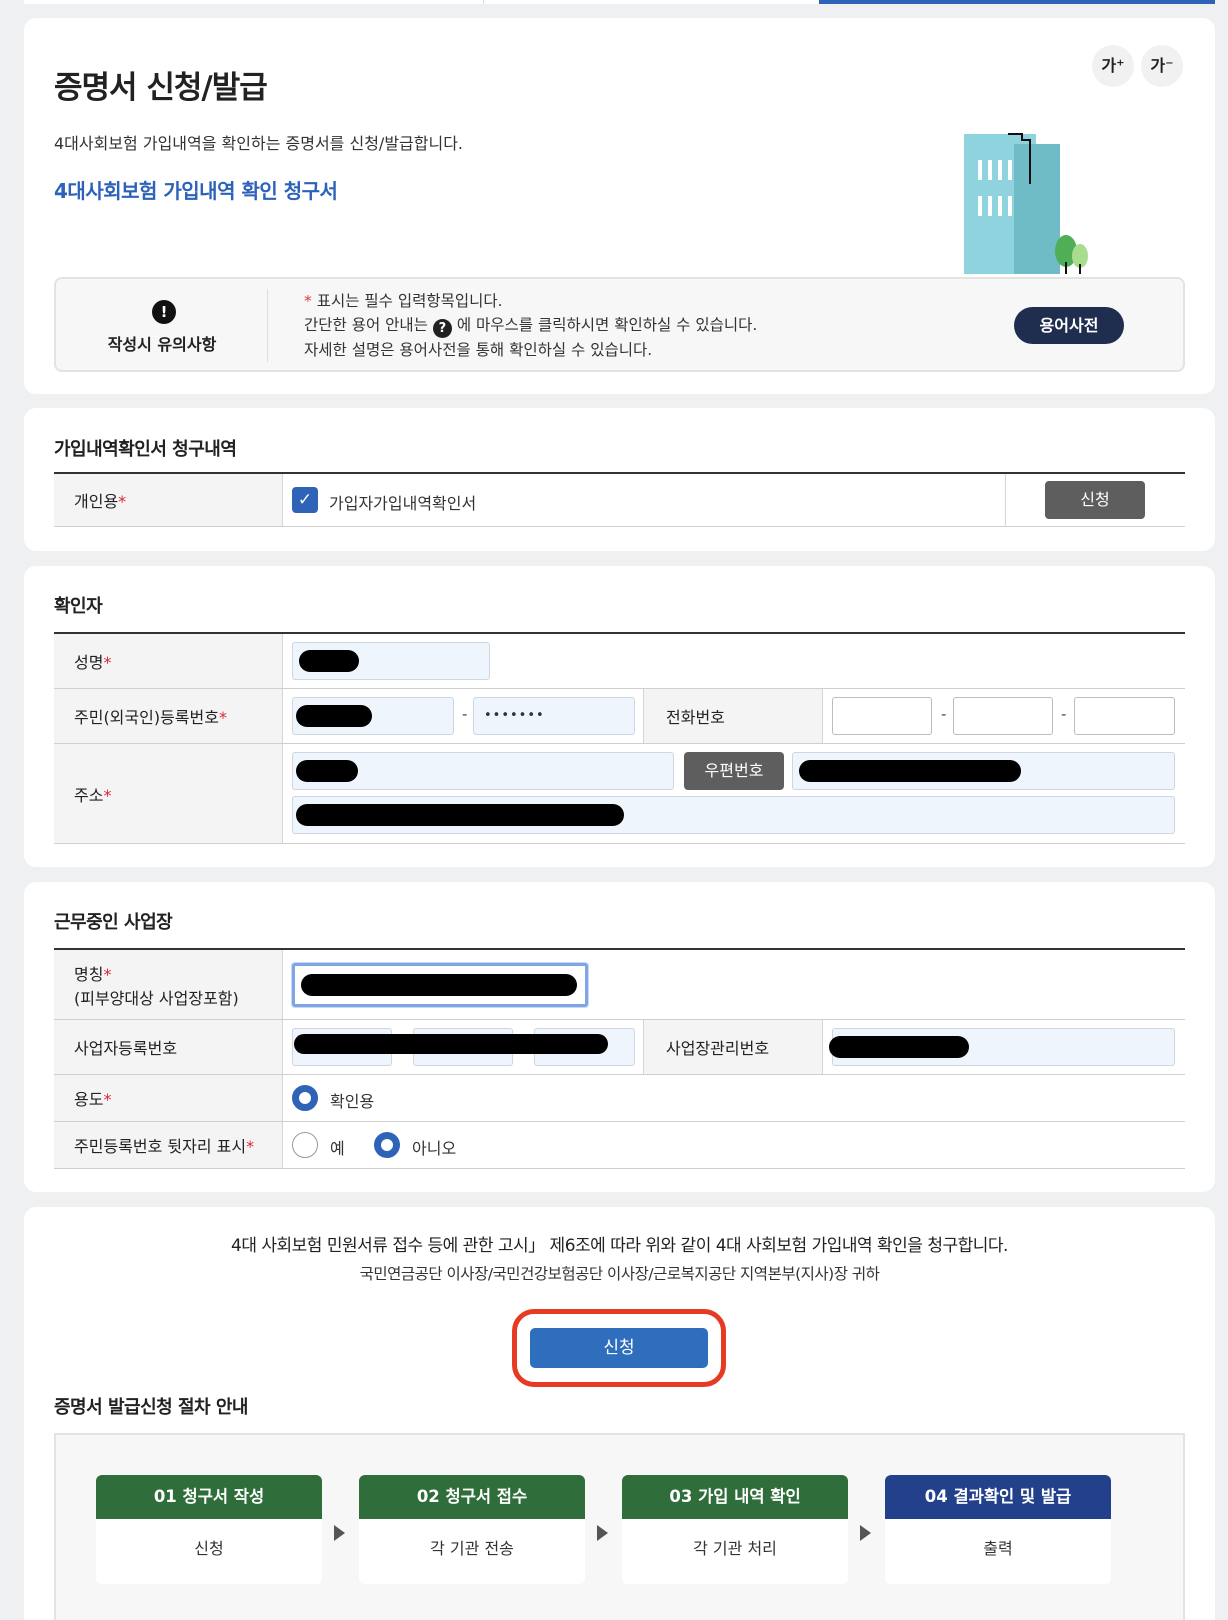 The width and height of the screenshot is (1228, 1620). Describe the element at coordinates (1069, 325) in the screenshot. I see `glossary-button: 용어사전` at that location.